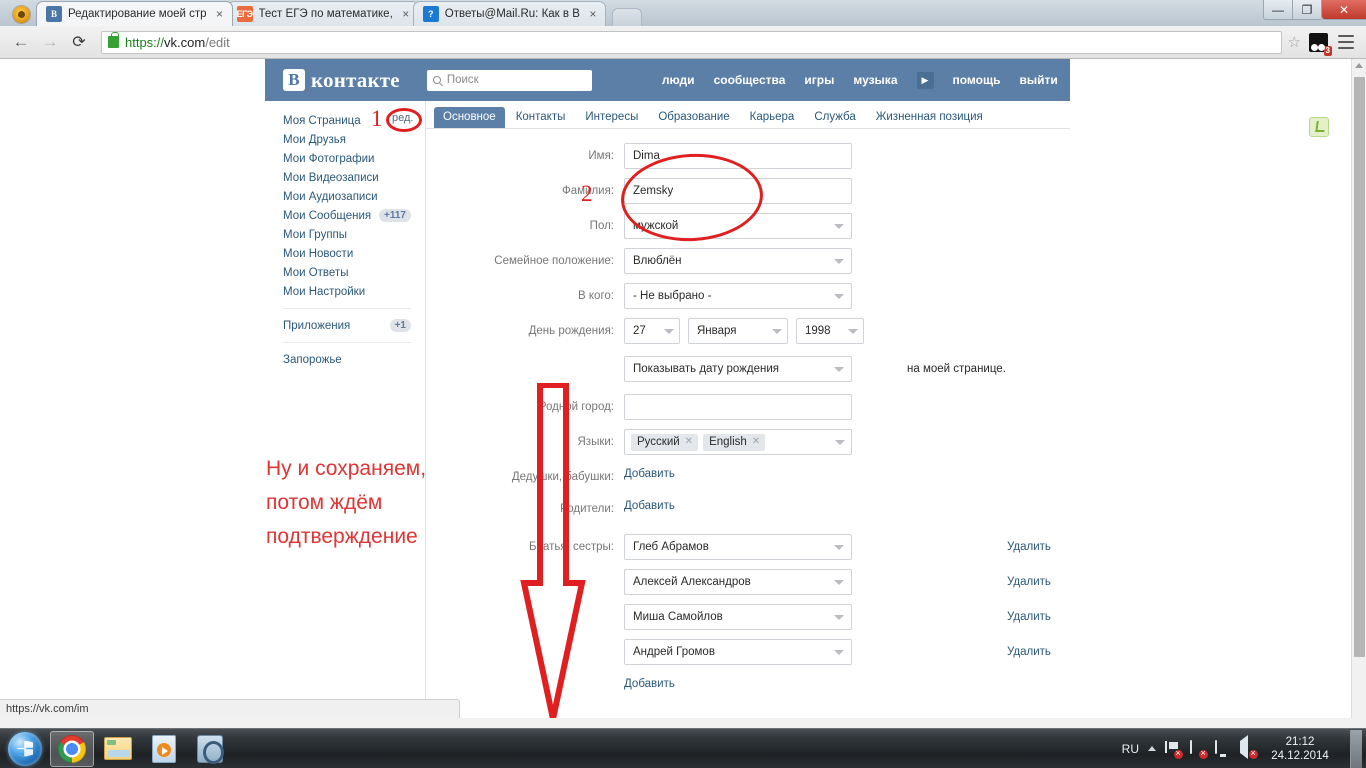 The height and width of the screenshot is (768, 1366). Describe the element at coordinates (649, 474) in the screenshot. I see `grandparents-add-link: Добавить` at that location.